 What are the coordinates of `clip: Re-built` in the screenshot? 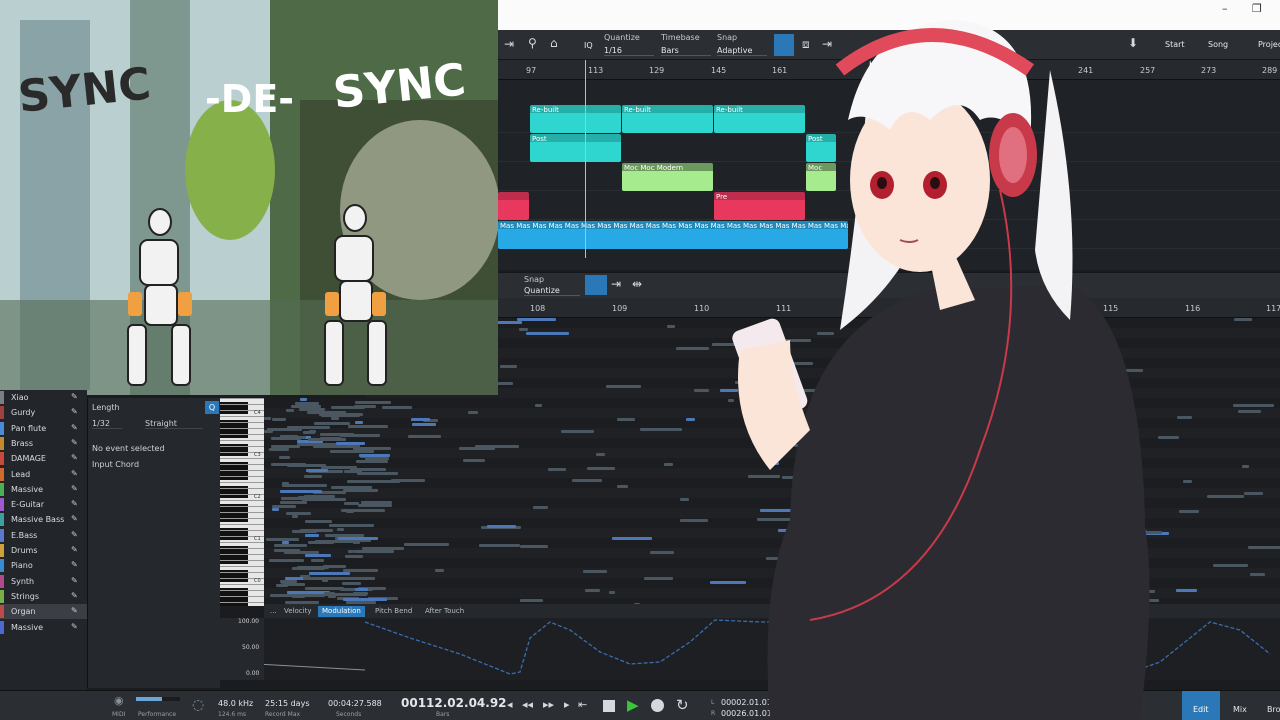 It's located at (667, 119).